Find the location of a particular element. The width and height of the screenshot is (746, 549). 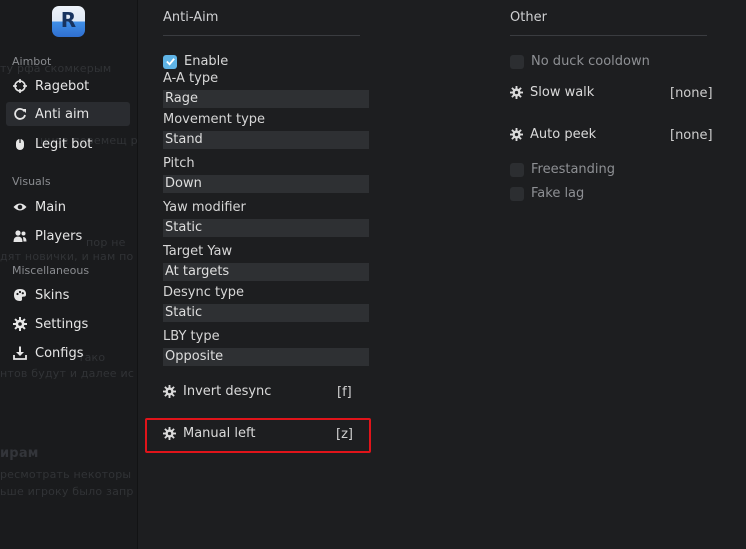

sidebar-item-settings: Settings is located at coordinates (68, 324).